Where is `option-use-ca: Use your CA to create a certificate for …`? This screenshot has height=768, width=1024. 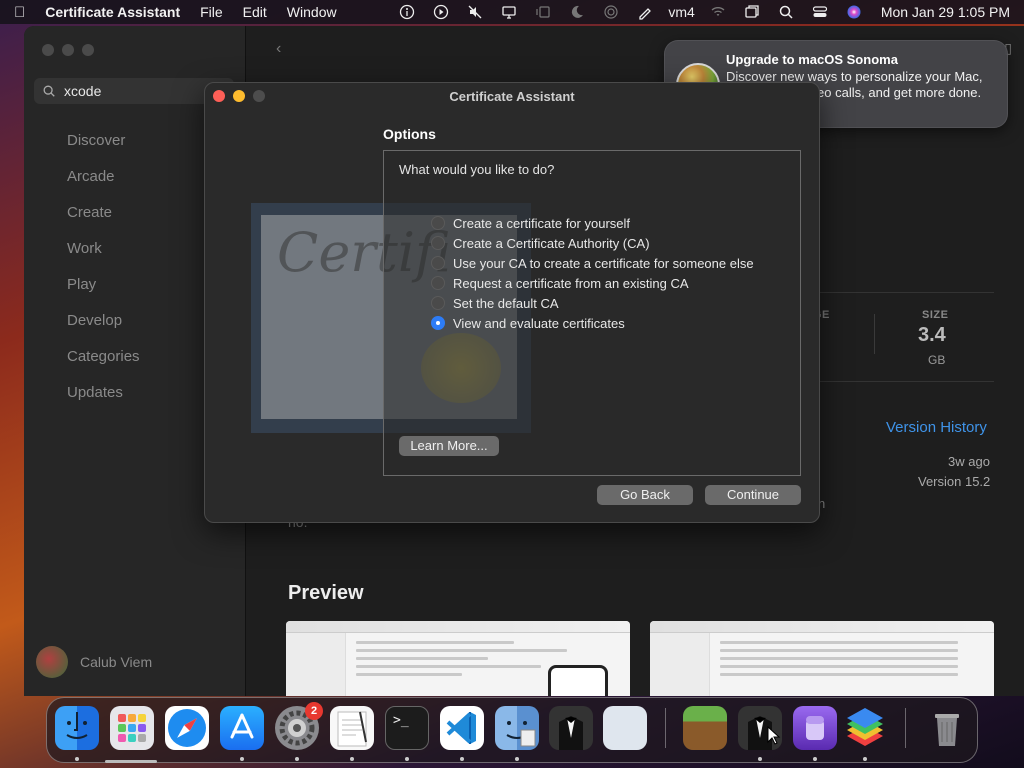 option-use-ca: Use your CA to create a certificate for … is located at coordinates (592, 263).